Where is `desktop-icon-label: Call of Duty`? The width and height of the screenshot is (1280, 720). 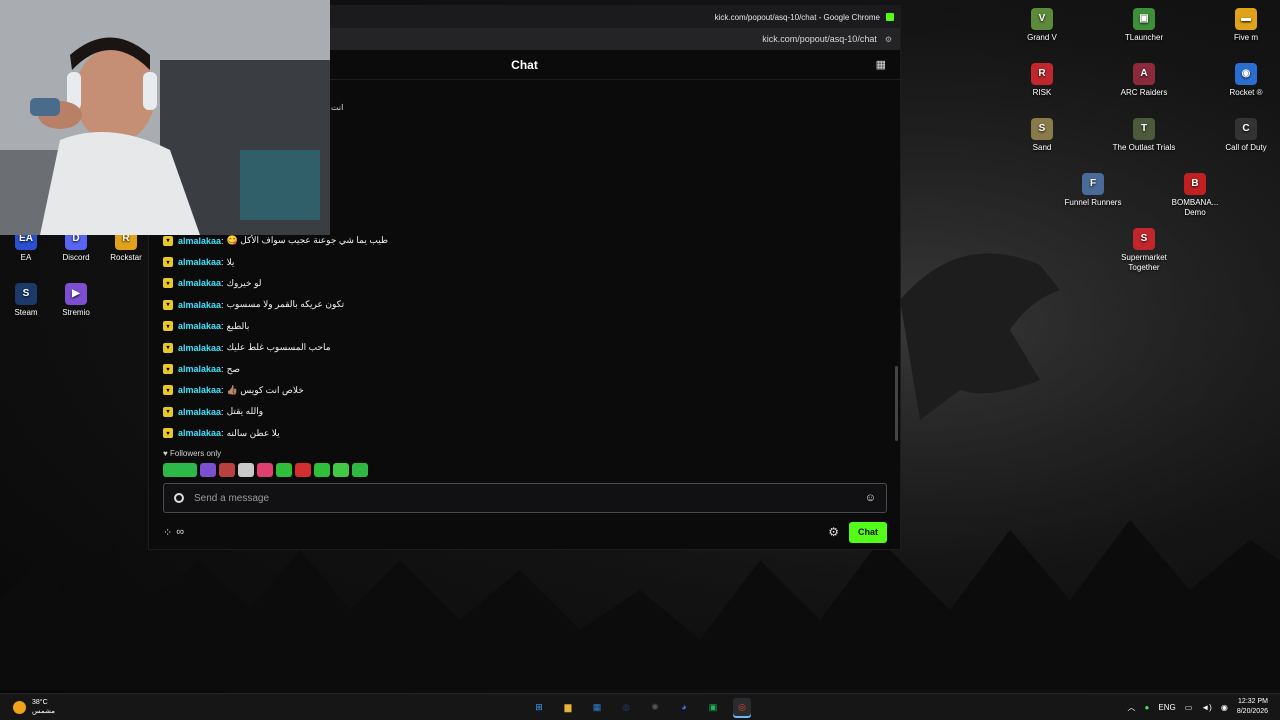 desktop-icon-label: Call of Duty is located at coordinates (1246, 147).